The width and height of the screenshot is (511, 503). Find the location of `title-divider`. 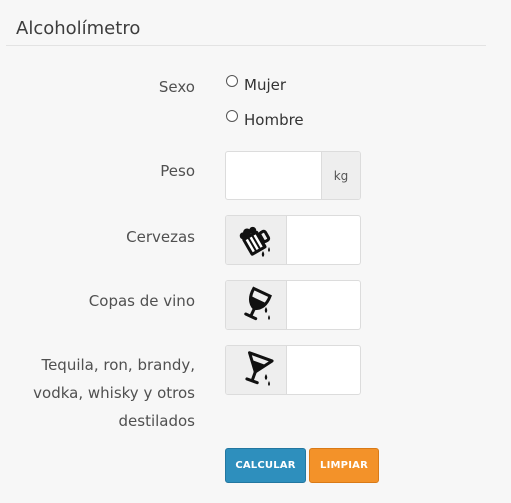

title-divider is located at coordinates (246, 45).